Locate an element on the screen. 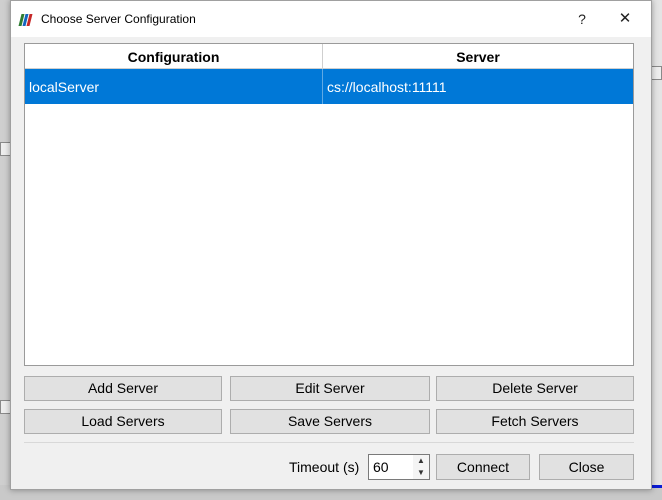 This screenshot has height=500, width=662. column-header-server: Server is located at coordinates (478, 56).